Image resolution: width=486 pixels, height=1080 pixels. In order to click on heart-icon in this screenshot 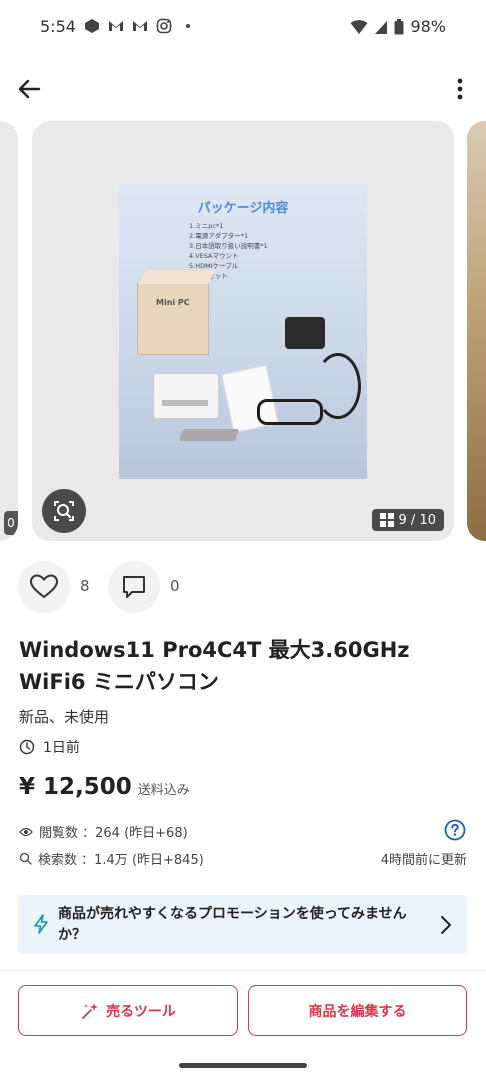, I will do `click(44, 586)`.